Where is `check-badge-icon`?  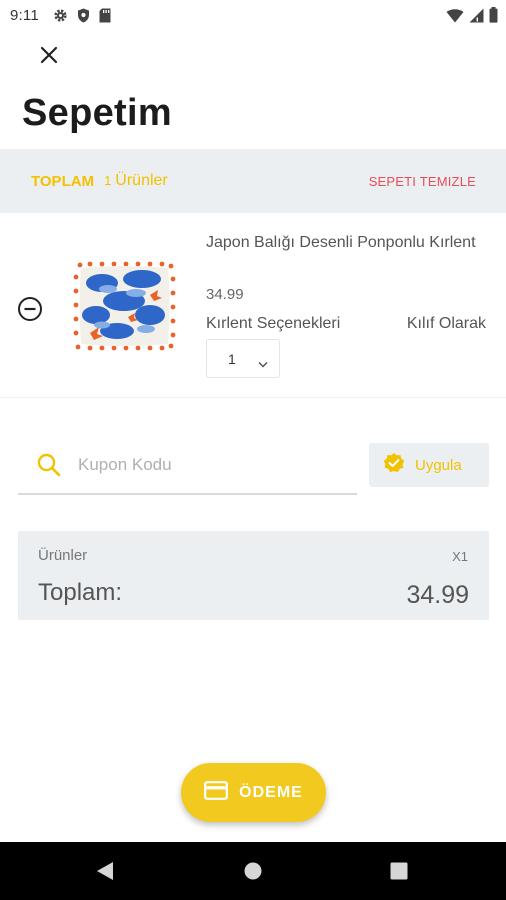
check-badge-icon is located at coordinates (394, 465).